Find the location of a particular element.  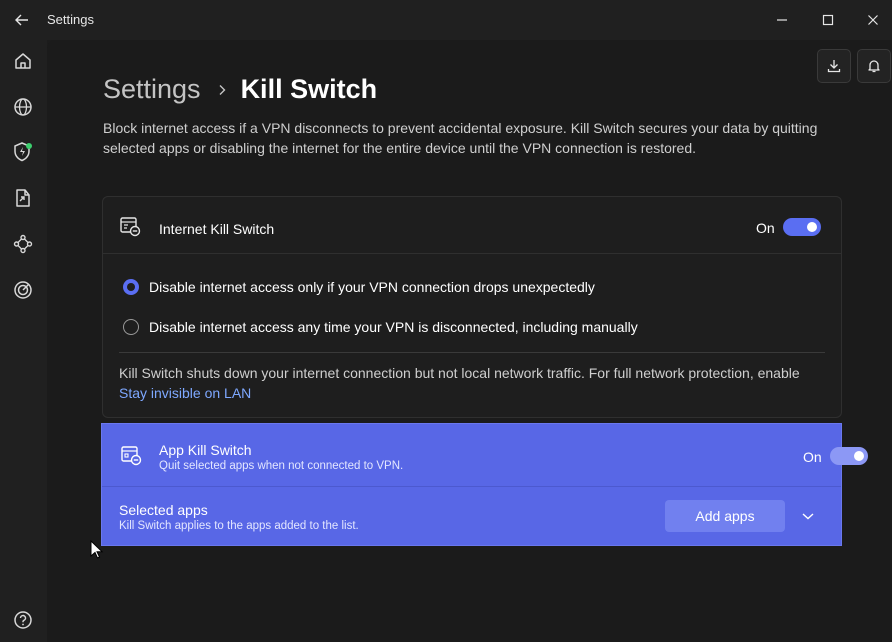

meshnet-icon is located at coordinates (23, 244).